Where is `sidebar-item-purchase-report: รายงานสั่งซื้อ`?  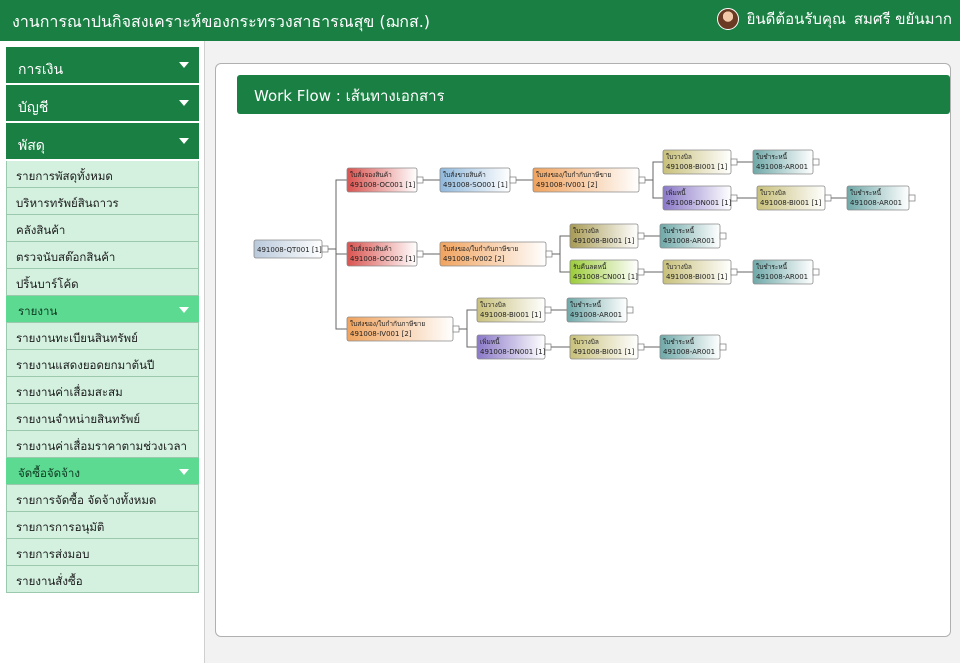 sidebar-item-purchase-report: รายงานสั่งซื้อ is located at coordinates (102, 579).